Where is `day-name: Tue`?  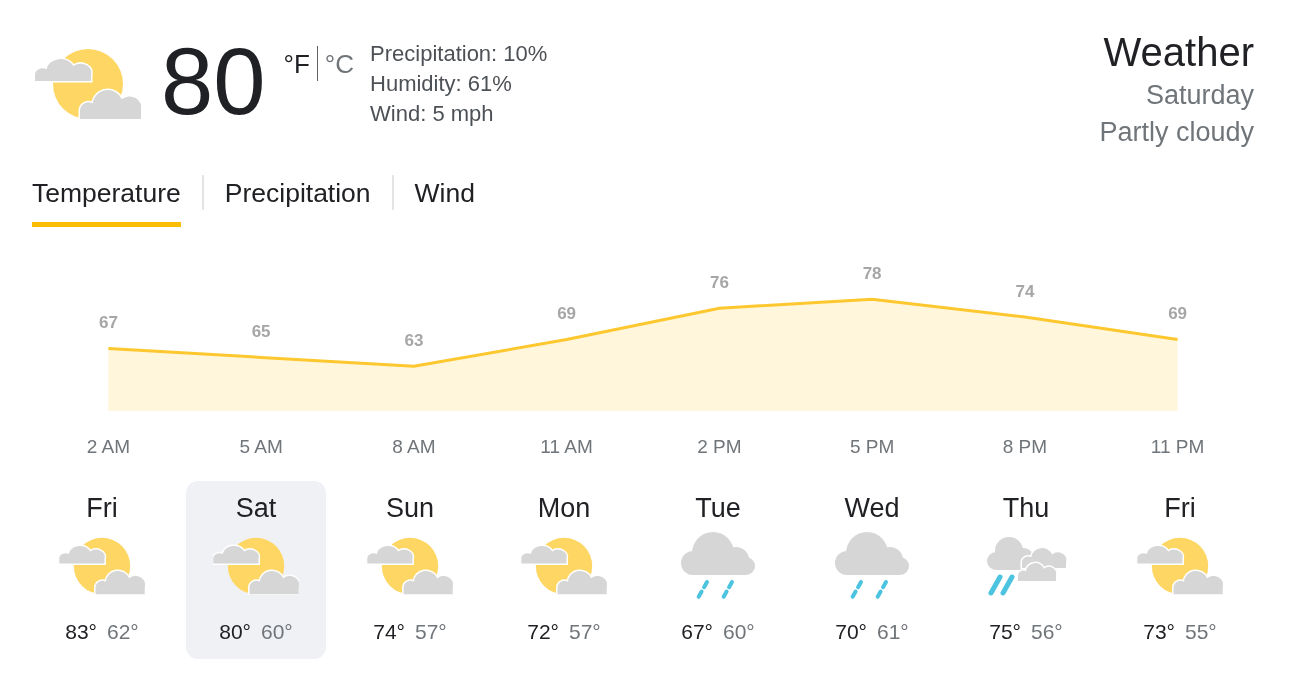
day-name: Tue is located at coordinates (718, 508).